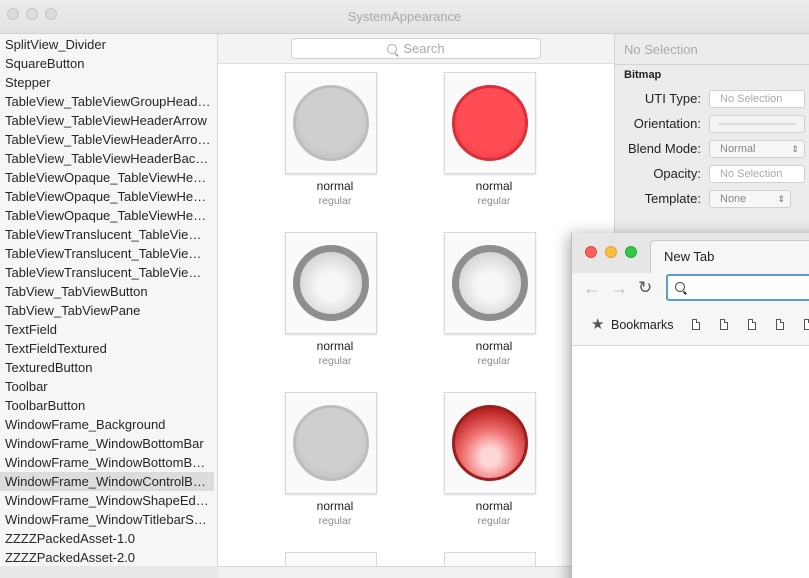 This screenshot has height=578, width=809. Describe the element at coordinates (107, 405) in the screenshot. I see `sidebar-item: ToolbarButton` at that location.